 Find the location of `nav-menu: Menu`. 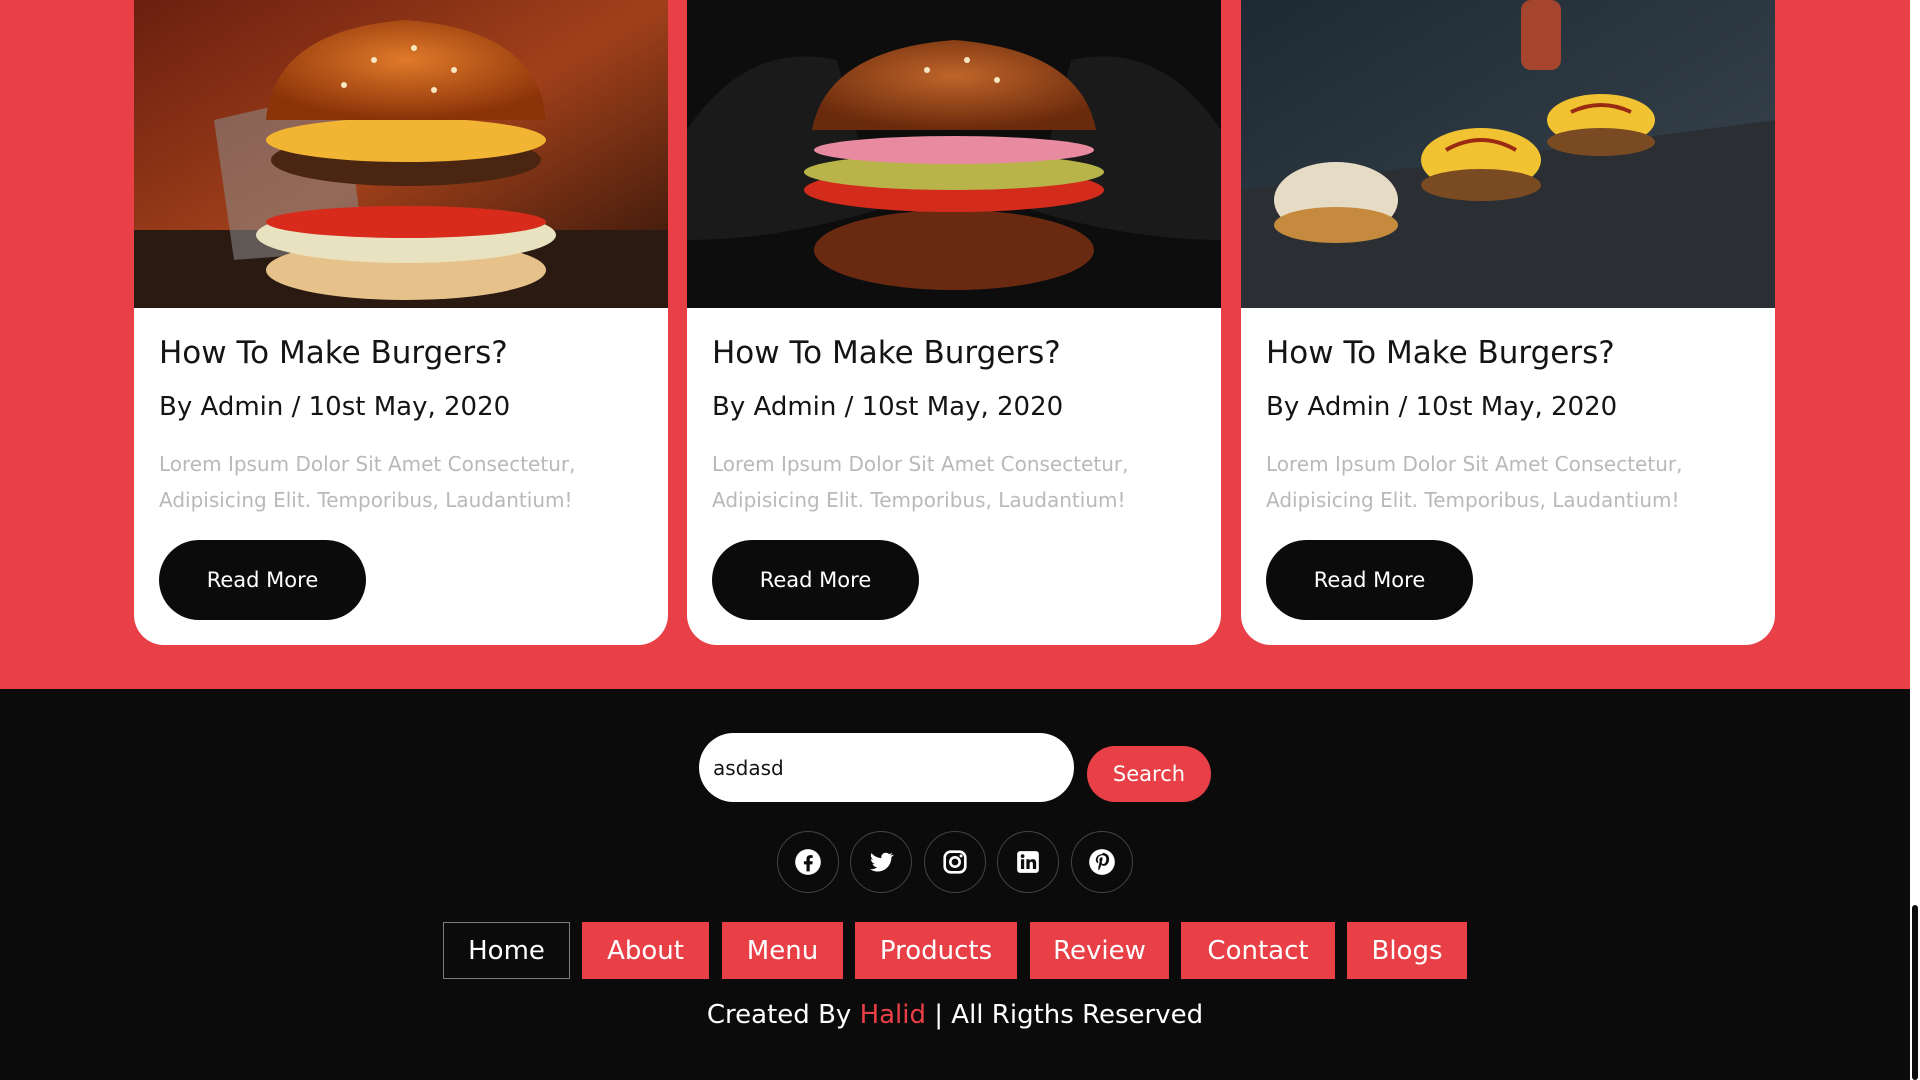

nav-menu: Menu is located at coordinates (782, 950).